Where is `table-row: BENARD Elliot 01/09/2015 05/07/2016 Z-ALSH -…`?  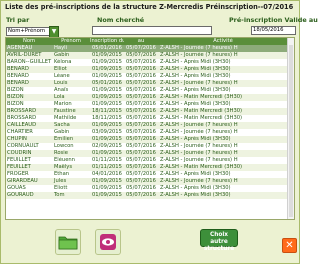
table-row: BENARD Elliot 01/09/2015 05/07/2016 Z-ALSH -… is located at coordinates (150, 69).